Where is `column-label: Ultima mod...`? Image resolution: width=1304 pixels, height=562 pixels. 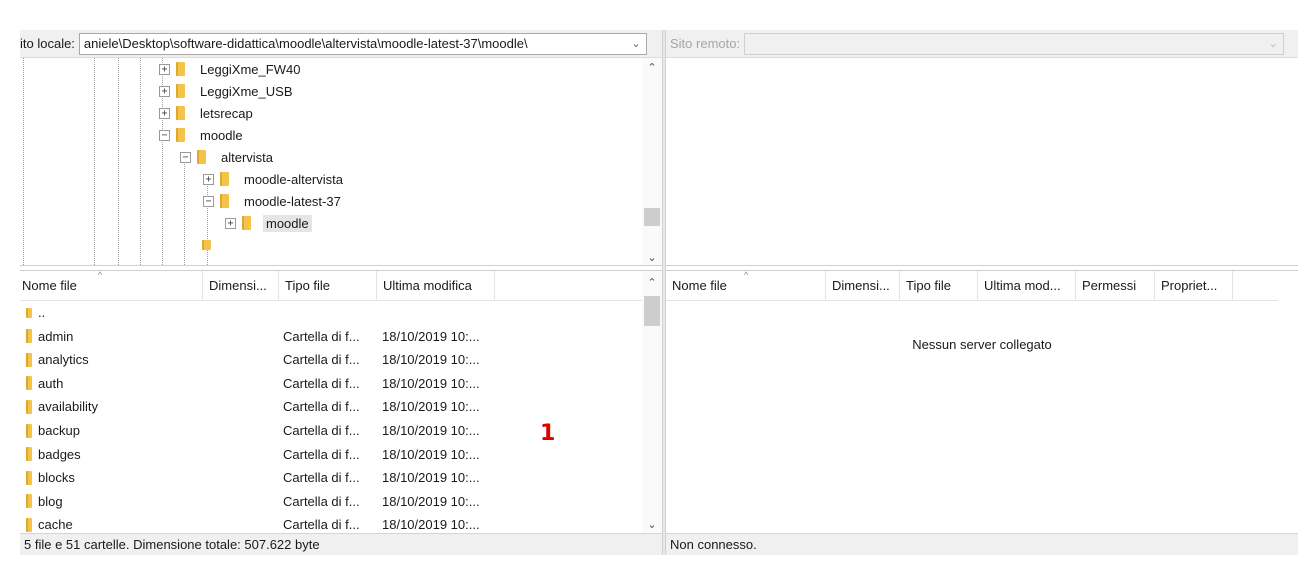 column-label: Ultima mod... is located at coordinates (1022, 285).